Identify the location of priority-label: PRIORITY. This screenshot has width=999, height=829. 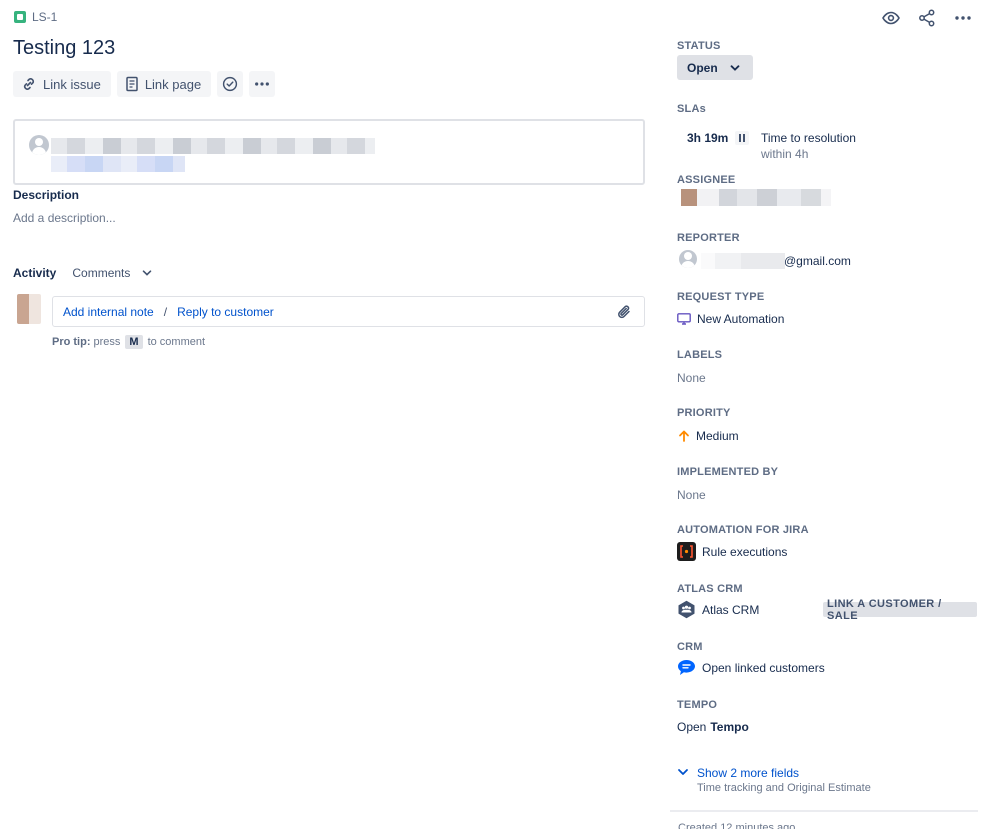
(704, 413).